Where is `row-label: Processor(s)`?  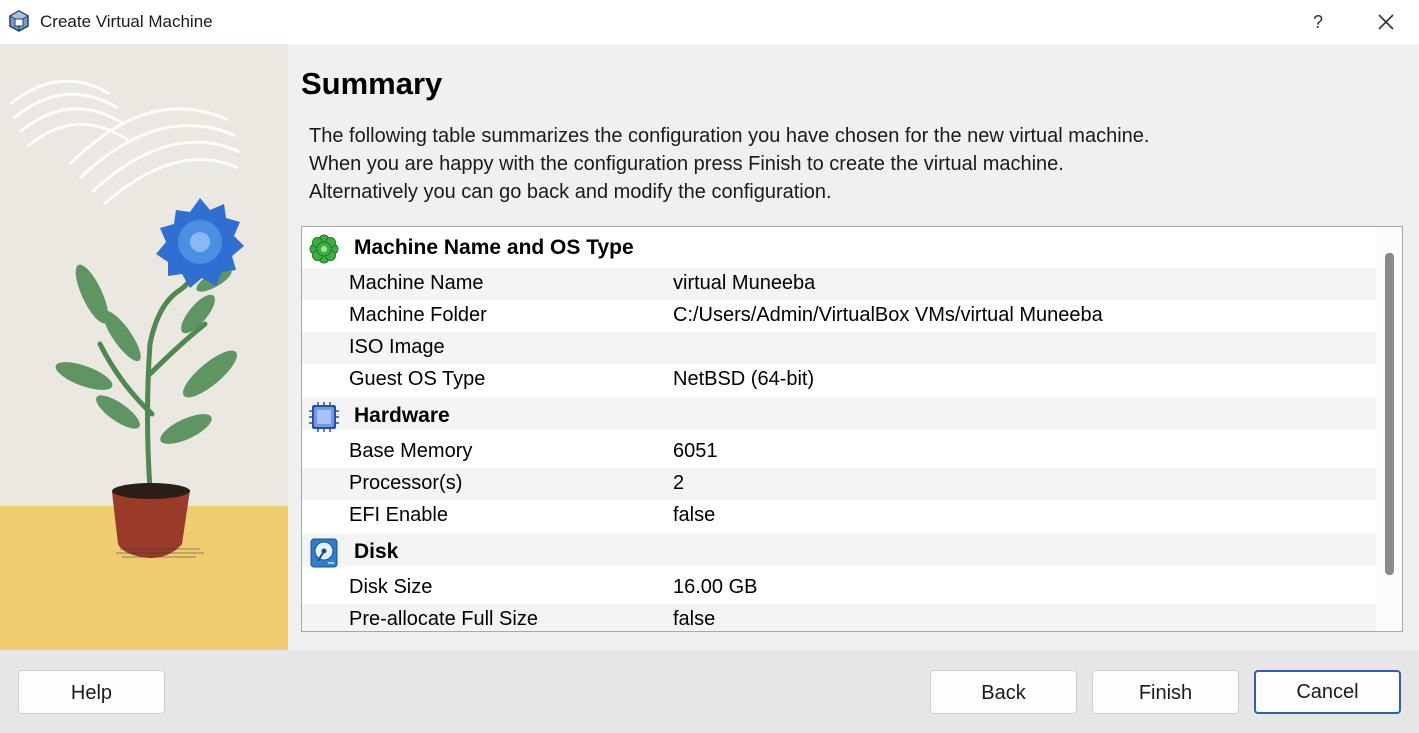
row-label: Processor(s) is located at coordinates (406, 483).